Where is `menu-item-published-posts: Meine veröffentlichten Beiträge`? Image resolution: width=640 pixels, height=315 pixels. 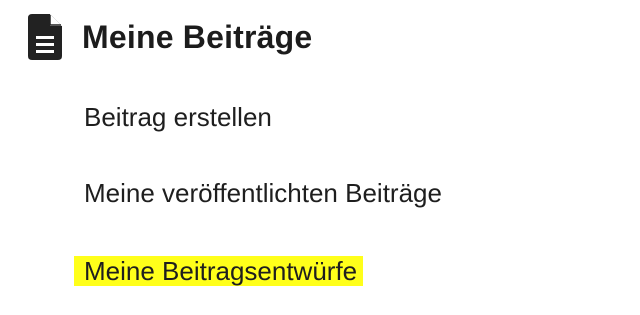 menu-item-published-posts: Meine veröffentlichten Beiträge is located at coordinates (263, 193).